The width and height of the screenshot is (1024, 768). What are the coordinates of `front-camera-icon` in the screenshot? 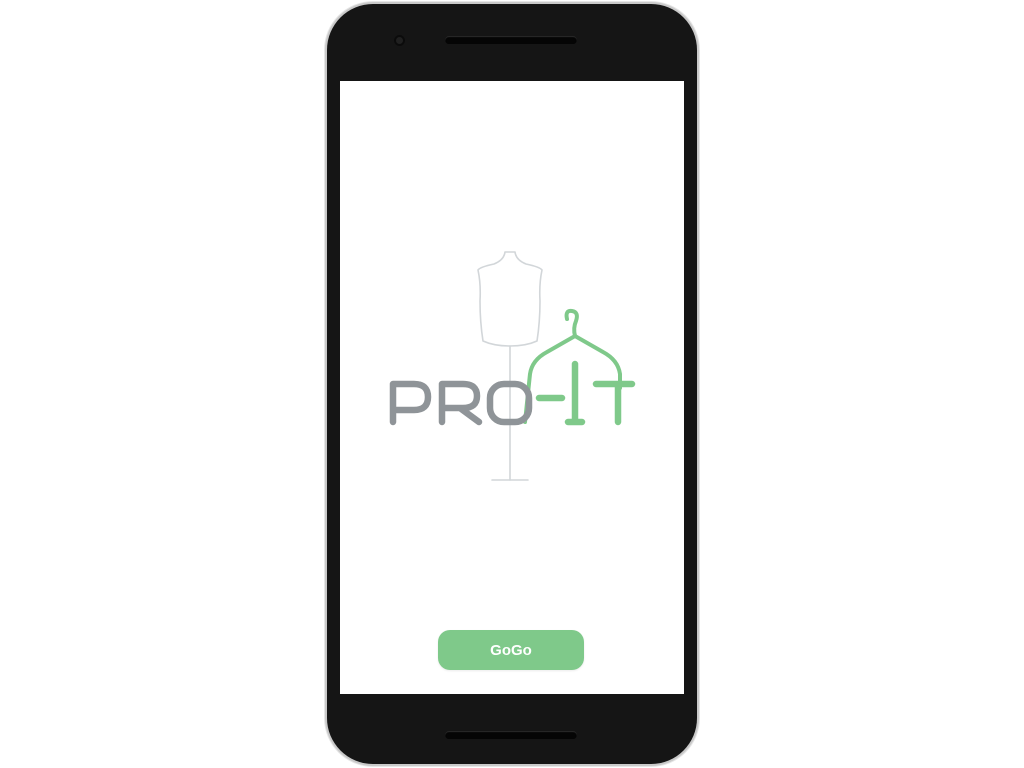 It's located at (399, 40).